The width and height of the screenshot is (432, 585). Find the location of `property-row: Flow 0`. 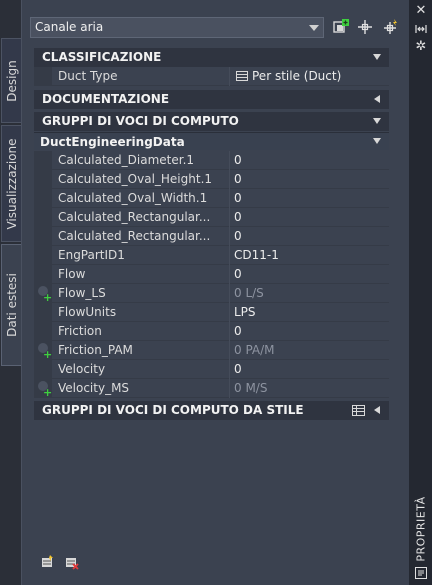

property-row: Flow 0 is located at coordinates (211, 274).